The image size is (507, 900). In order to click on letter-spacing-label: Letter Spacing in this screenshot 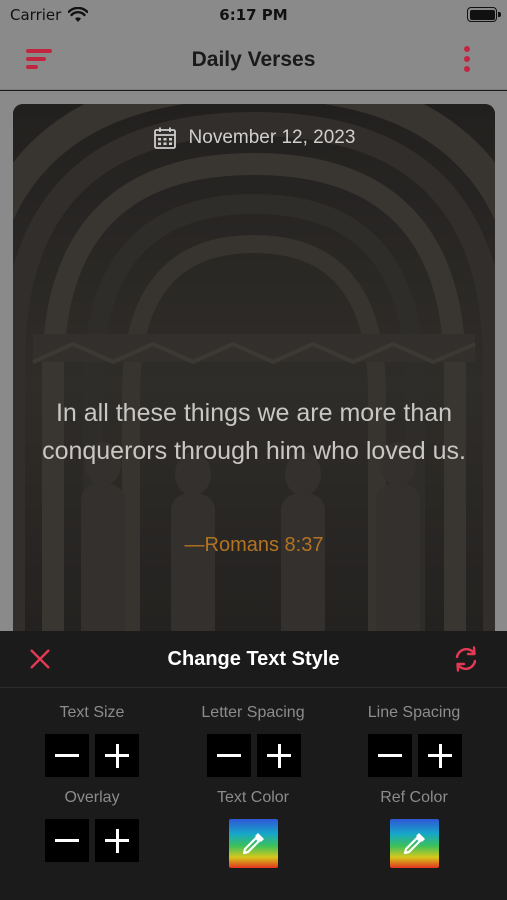, I will do `click(253, 712)`.